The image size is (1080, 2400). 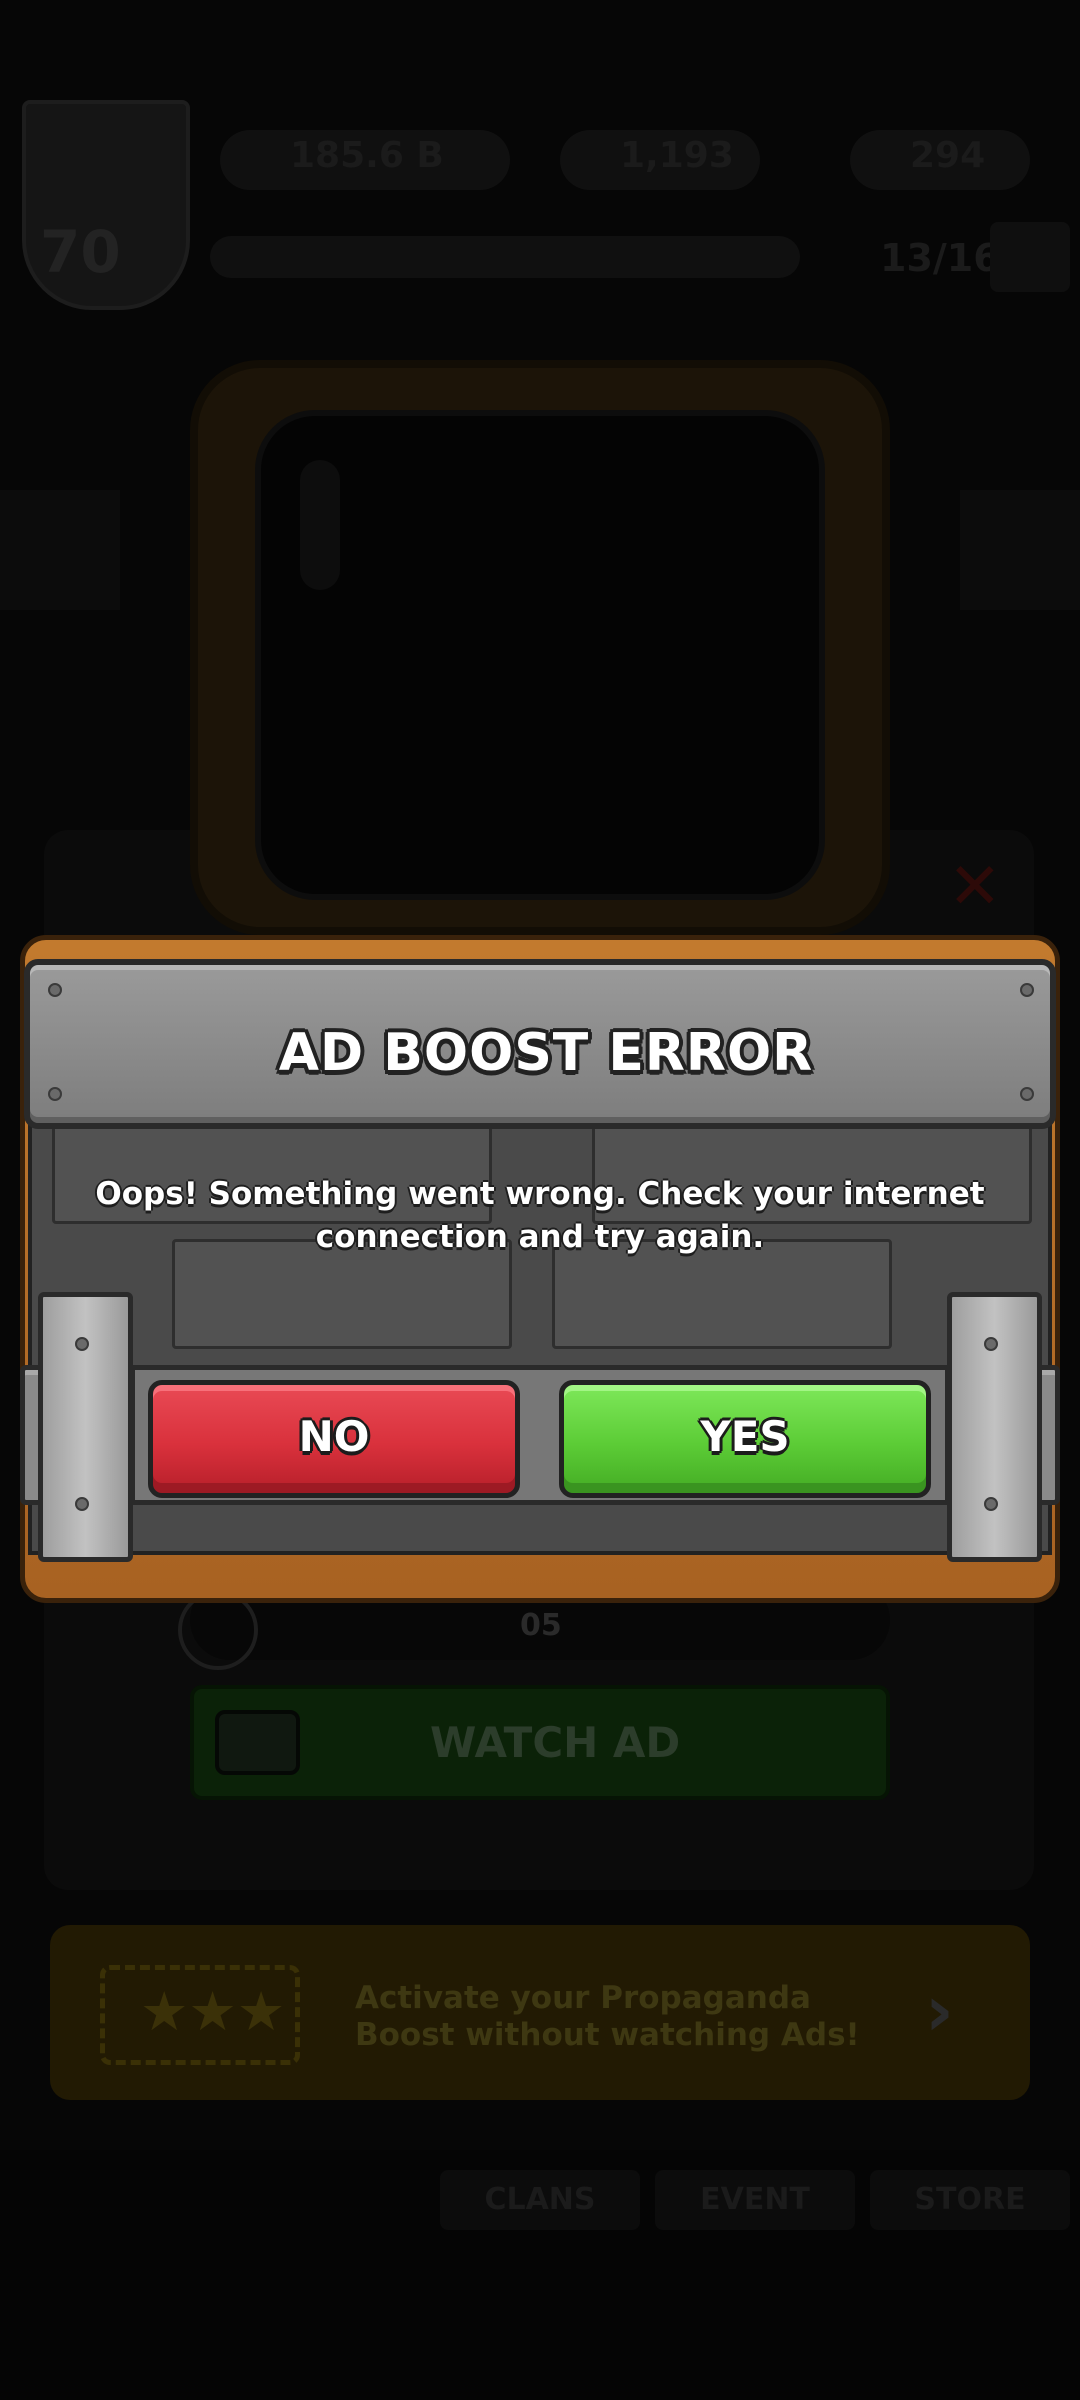 What do you see at coordinates (85, 1427) in the screenshot?
I see `metal-bracket-left` at bounding box center [85, 1427].